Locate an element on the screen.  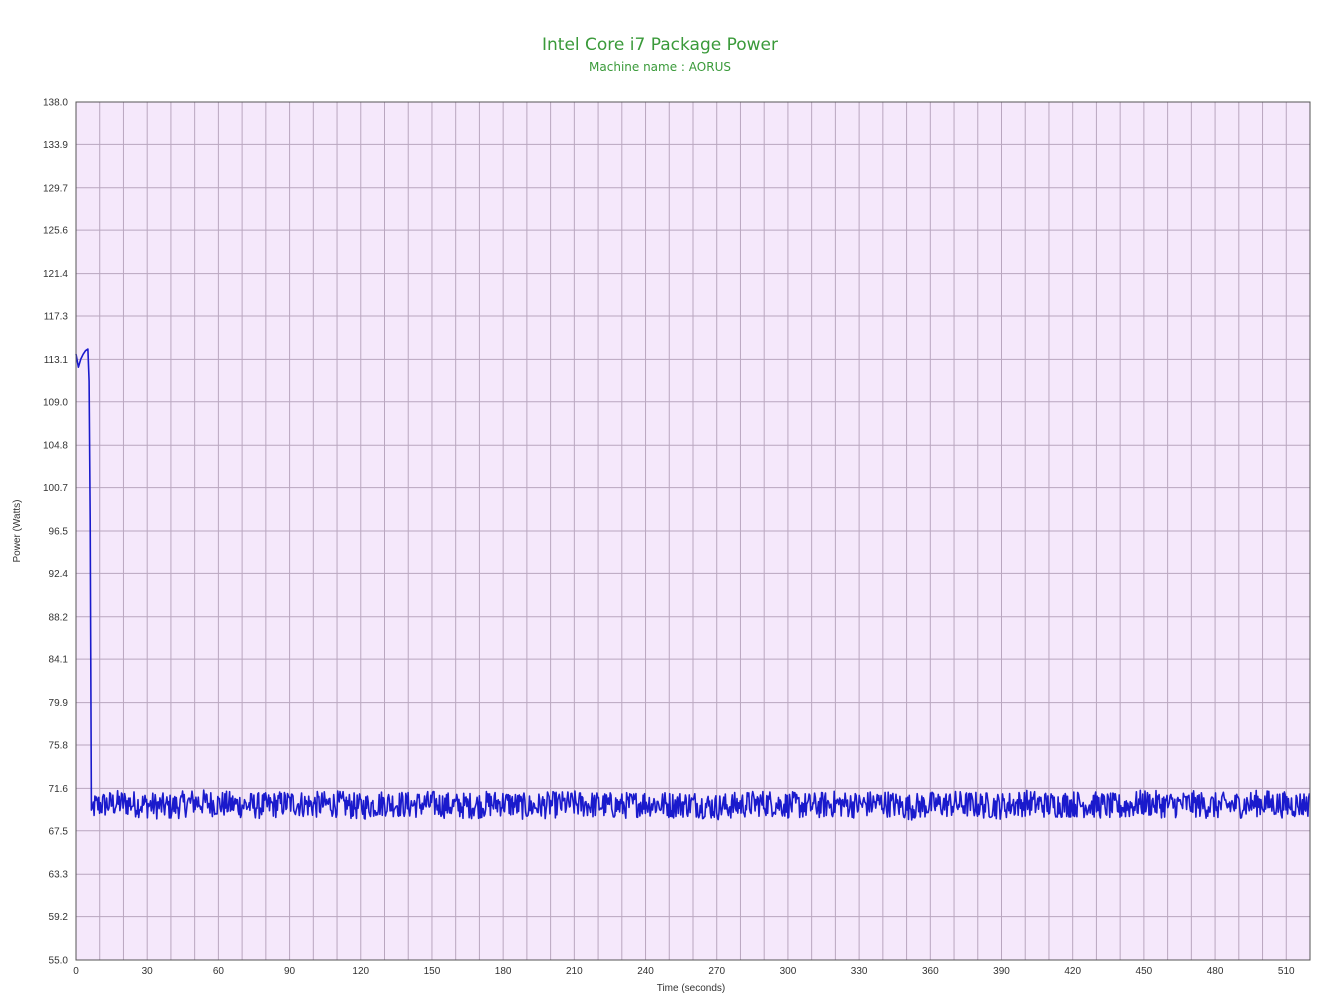
x-axis-label: Time (seconds) is located at coordinates (691, 988).